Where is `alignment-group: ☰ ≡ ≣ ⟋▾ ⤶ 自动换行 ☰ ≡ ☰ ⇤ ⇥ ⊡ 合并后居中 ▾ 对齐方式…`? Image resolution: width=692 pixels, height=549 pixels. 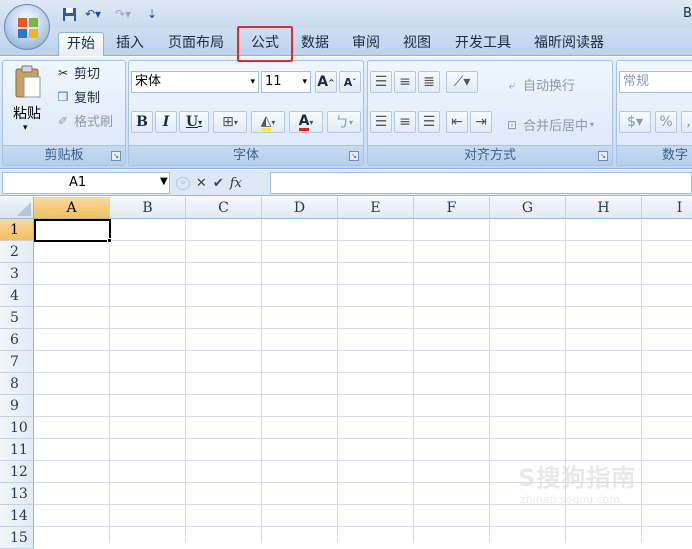 alignment-group: ☰ ≡ ≣ ⟋▾ ⤶ 自动换行 ☰ ≡ ☰ ⇤ ⇥ ⊡ 合并后居中 ▾ 对齐方式… is located at coordinates (490, 113).